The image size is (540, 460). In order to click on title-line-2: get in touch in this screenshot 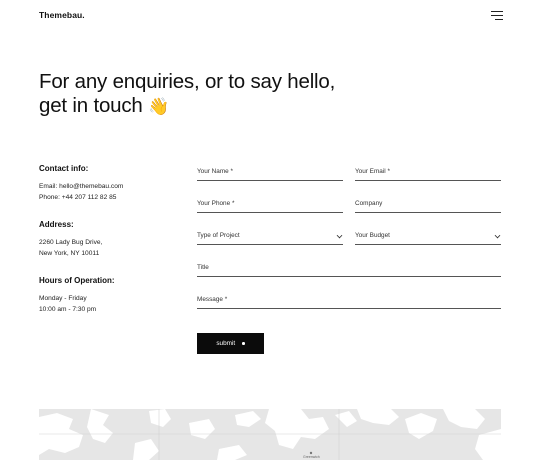, I will do `click(91, 105)`.